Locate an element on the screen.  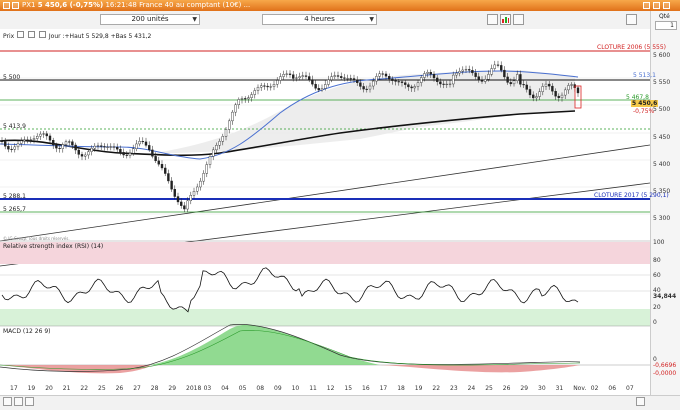
label-cloture-2006: CLOTURE 2006 (5 555) is located at coordinates (631, 47).